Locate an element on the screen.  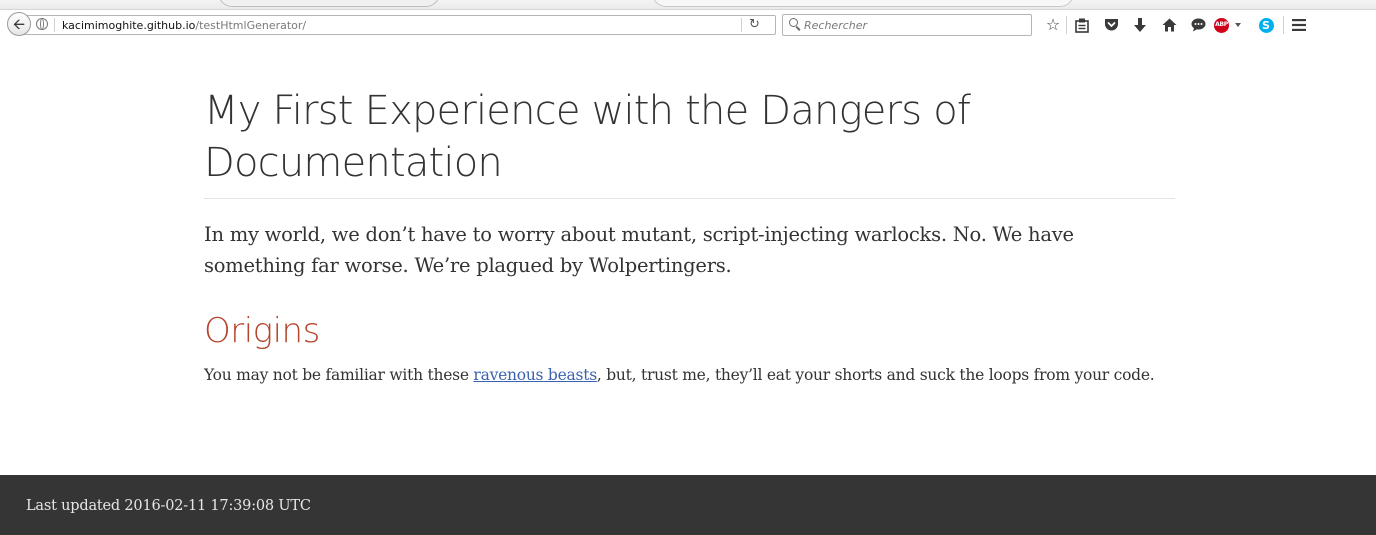
search-bar is located at coordinates (907, 25).